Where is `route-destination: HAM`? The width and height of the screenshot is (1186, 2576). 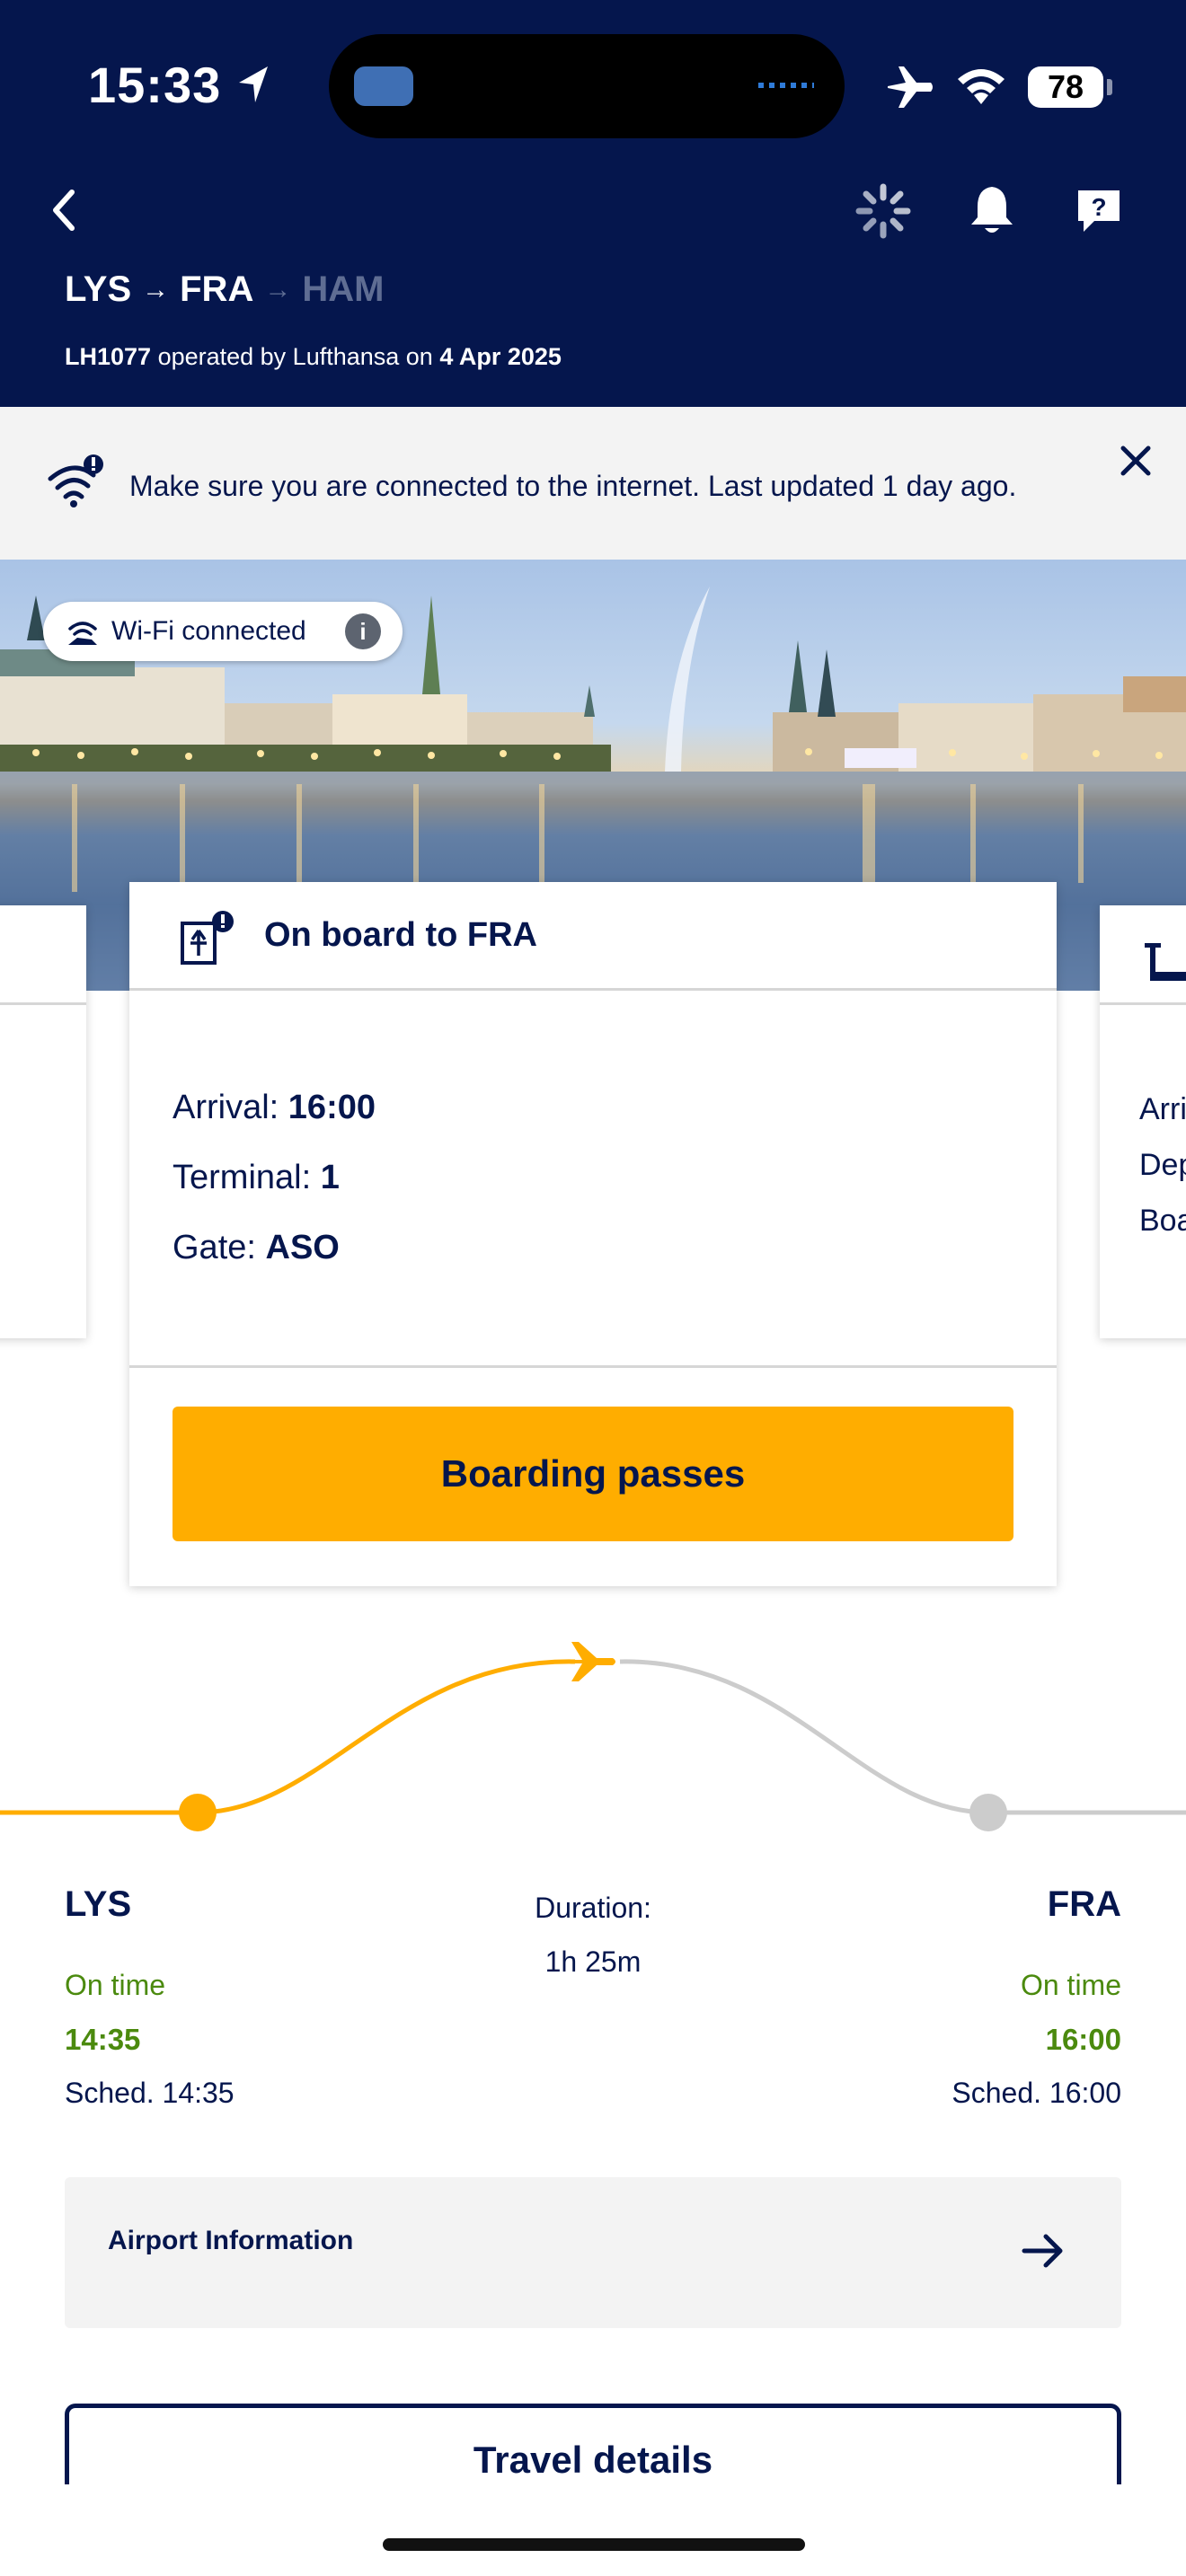
route-destination: HAM is located at coordinates (343, 289).